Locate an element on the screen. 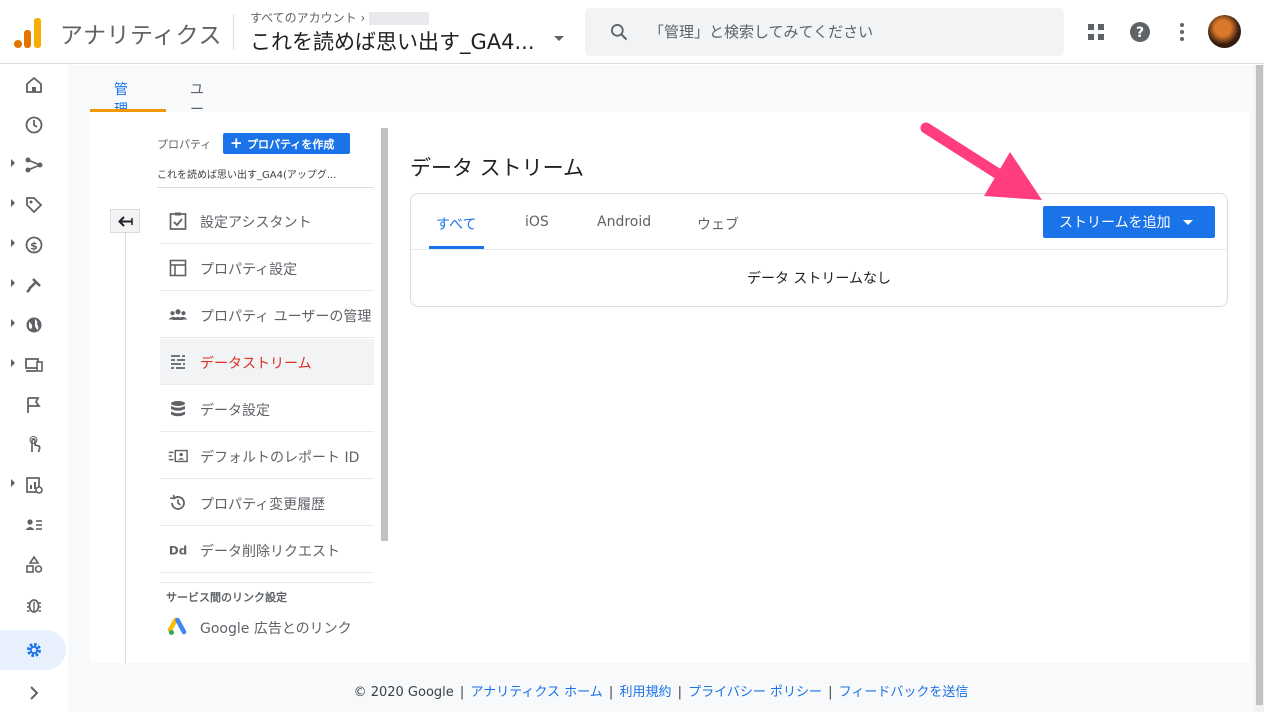 The image size is (1264, 712). history-icon is located at coordinates (177, 502).